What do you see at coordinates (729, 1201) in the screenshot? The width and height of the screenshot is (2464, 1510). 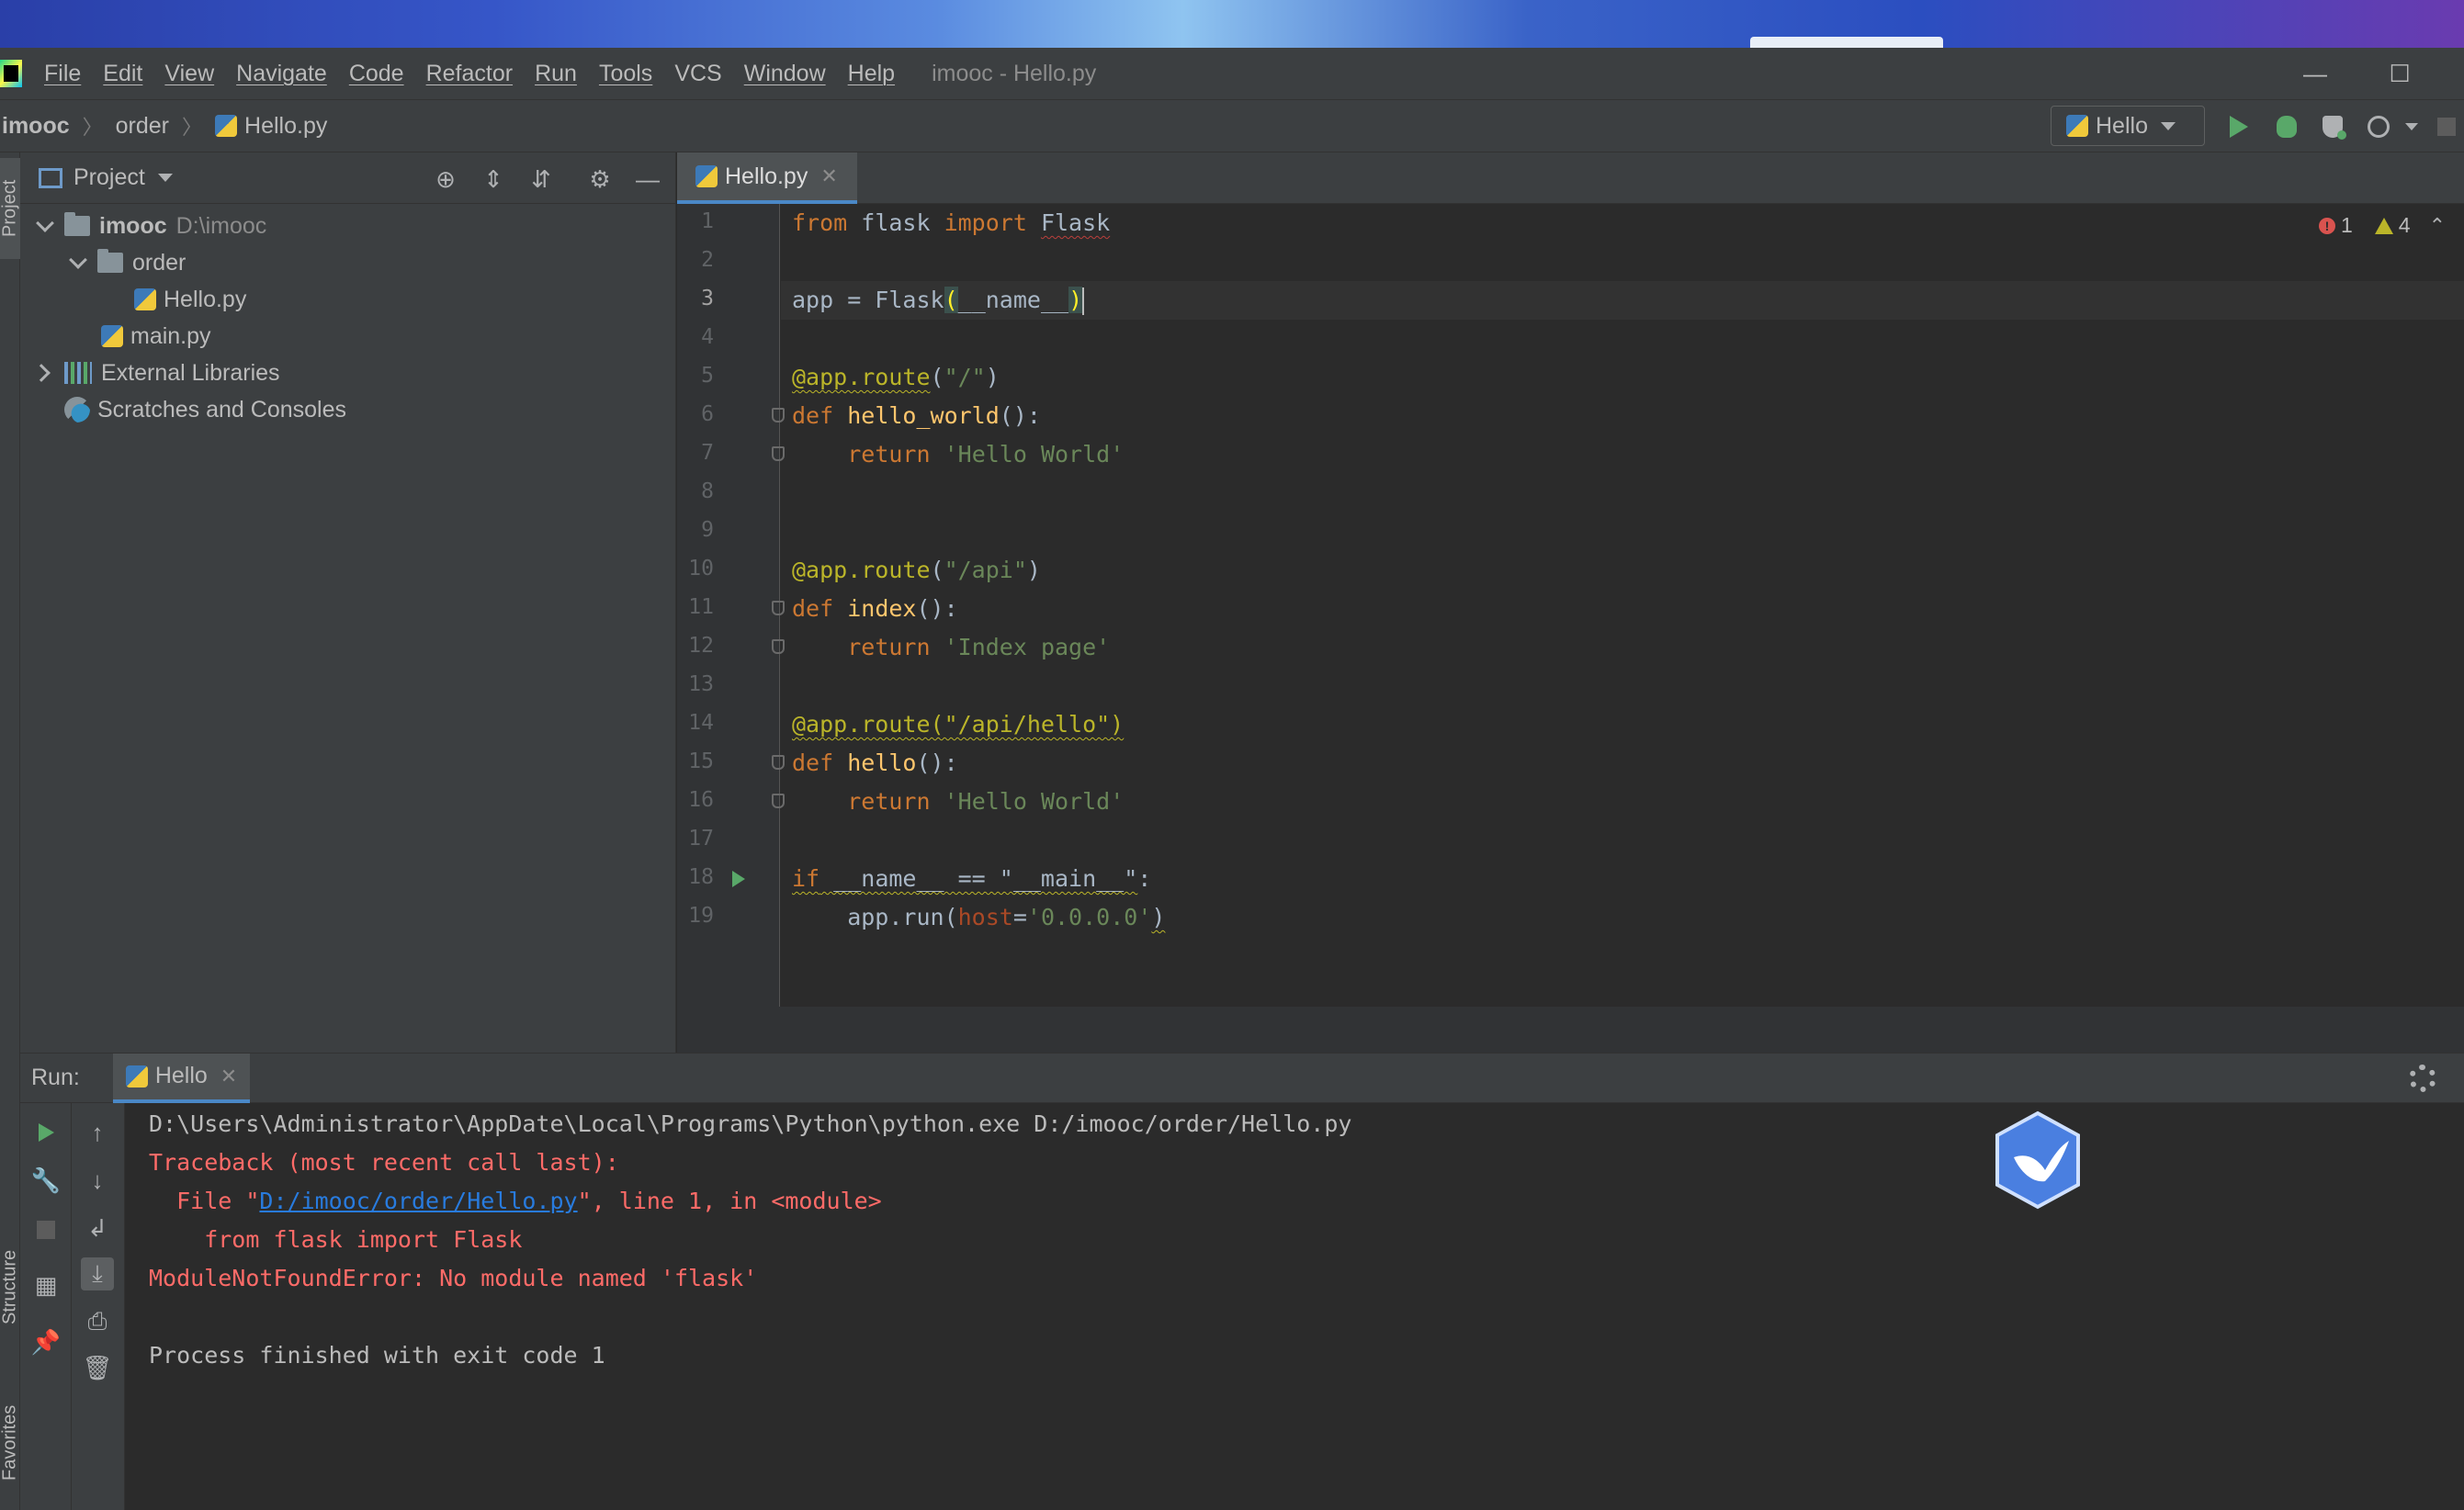 I see `console-text: ", line 1, in <module>` at bounding box center [729, 1201].